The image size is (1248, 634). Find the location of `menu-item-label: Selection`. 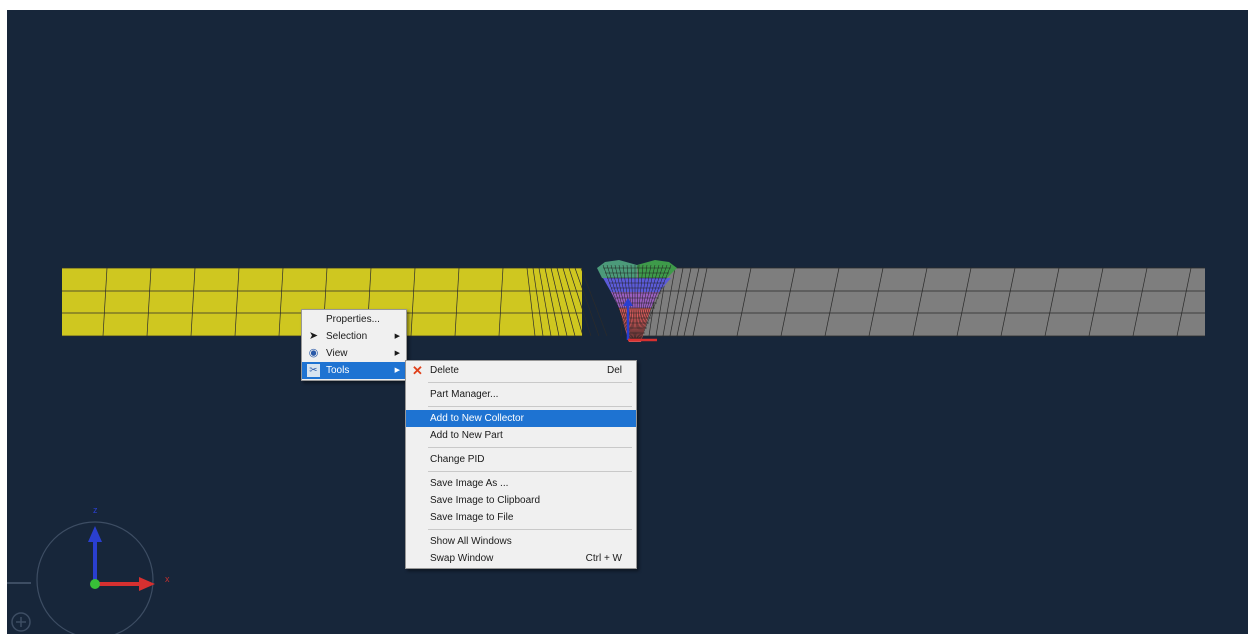

menu-item-label: Selection is located at coordinates (347, 336).